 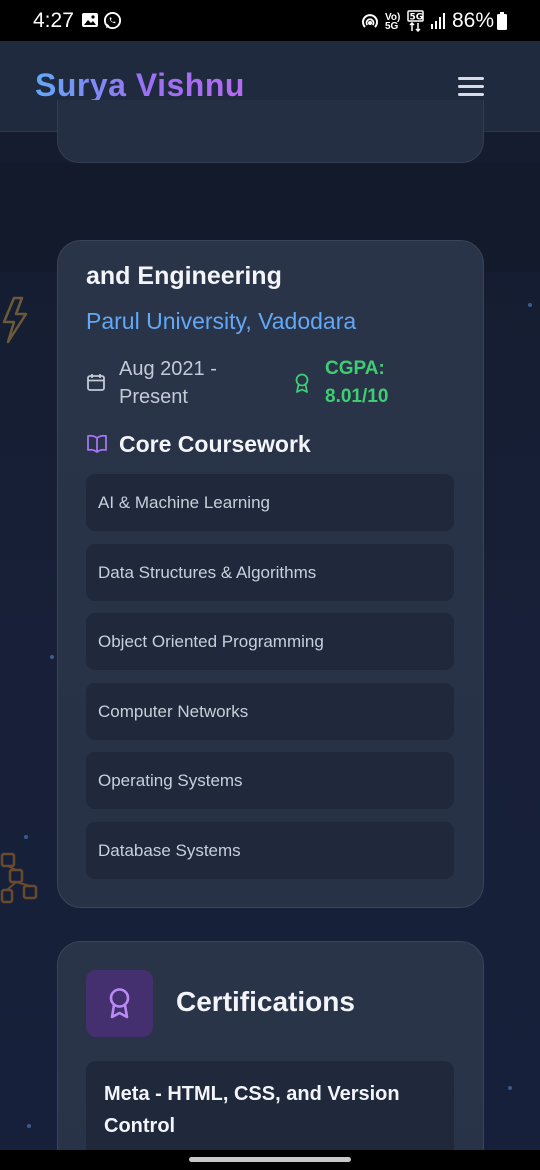 I want to click on hotspot-icon, so click(x=370, y=21).